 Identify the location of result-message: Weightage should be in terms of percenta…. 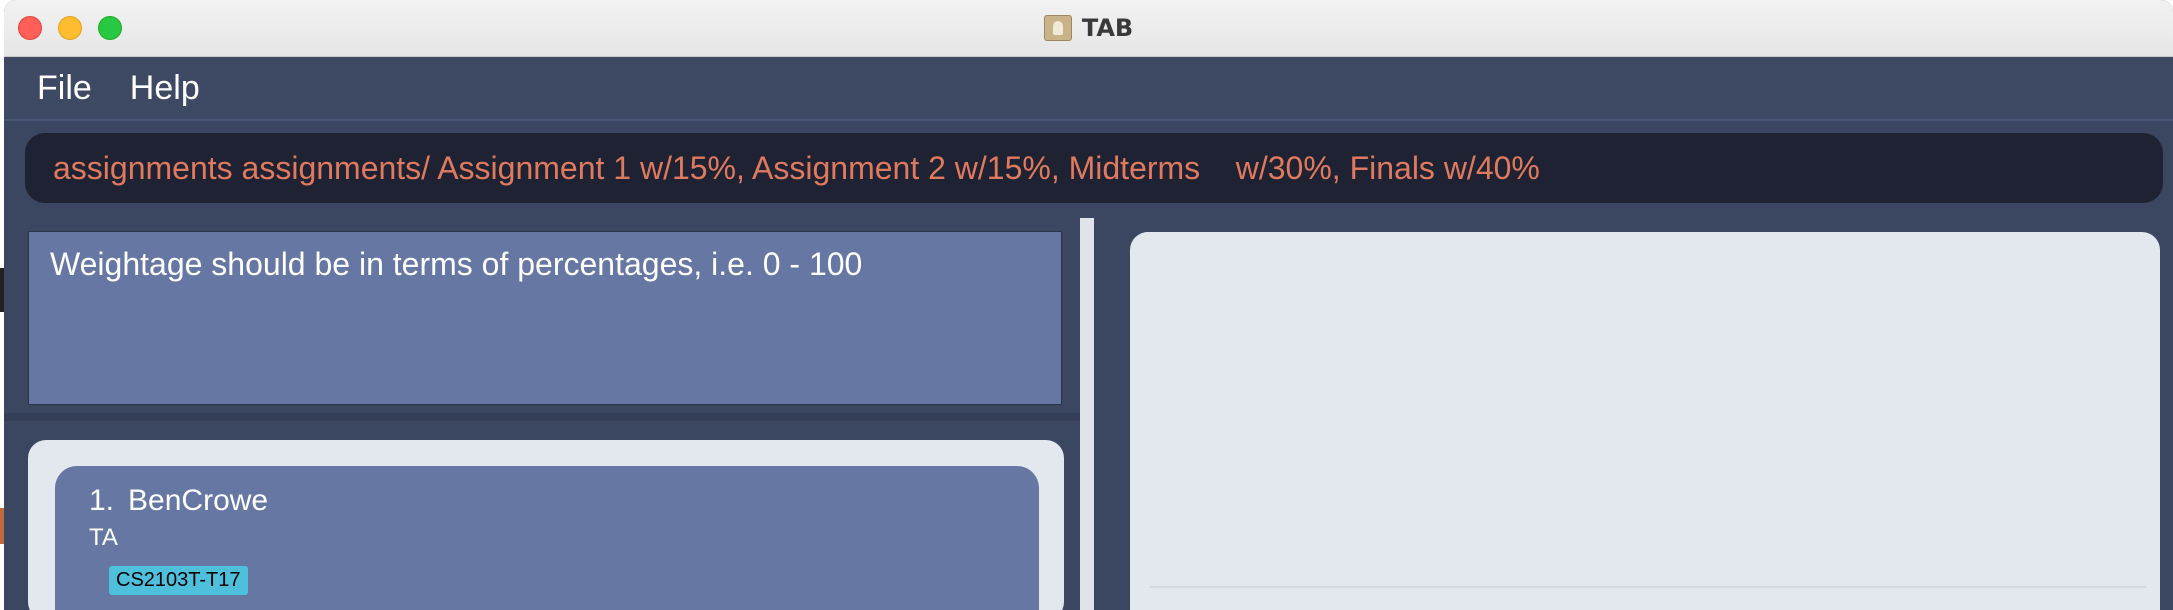
(456, 264).